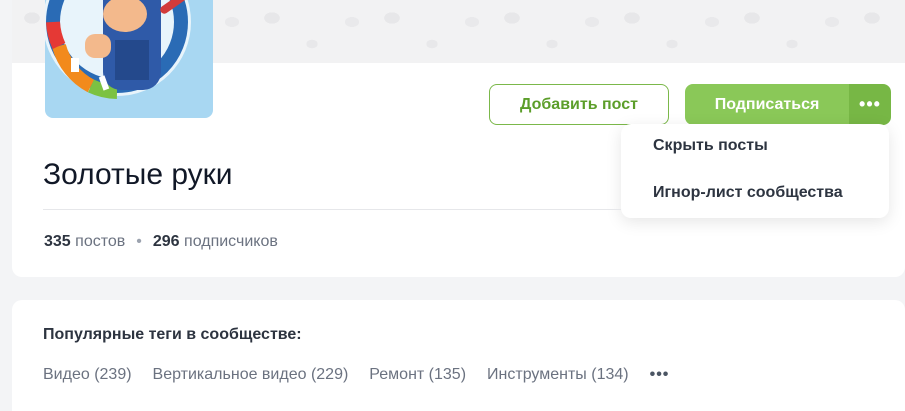 This screenshot has width=905, height=411. I want to click on tag-video: Видео (239), so click(87, 375).